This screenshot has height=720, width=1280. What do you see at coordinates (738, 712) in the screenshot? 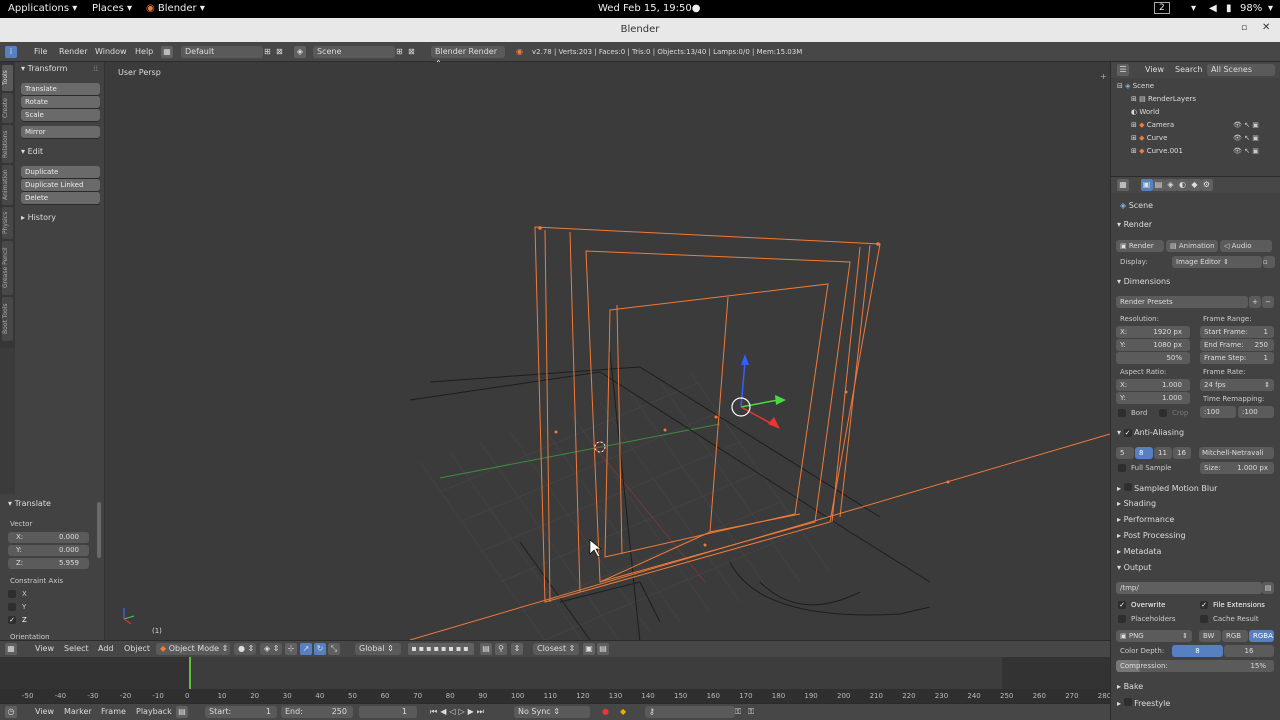
I see `insert-keyframe-icon: ⚿` at bounding box center [738, 712].